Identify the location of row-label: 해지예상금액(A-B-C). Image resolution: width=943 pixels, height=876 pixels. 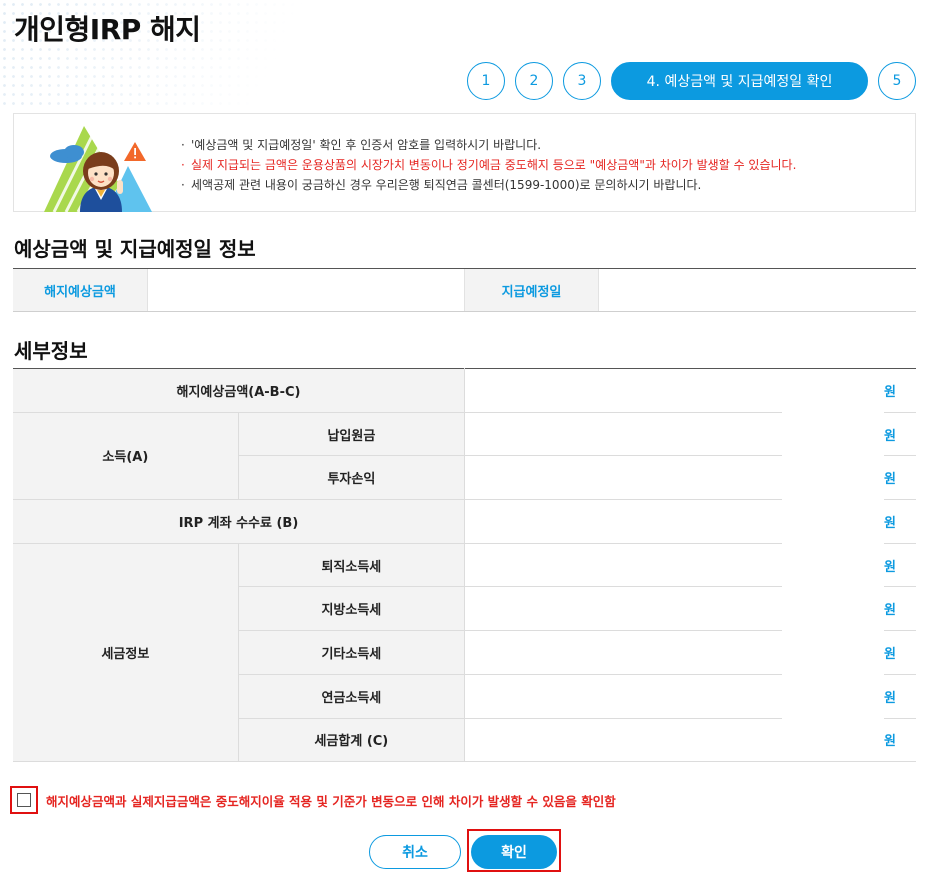
(239, 390).